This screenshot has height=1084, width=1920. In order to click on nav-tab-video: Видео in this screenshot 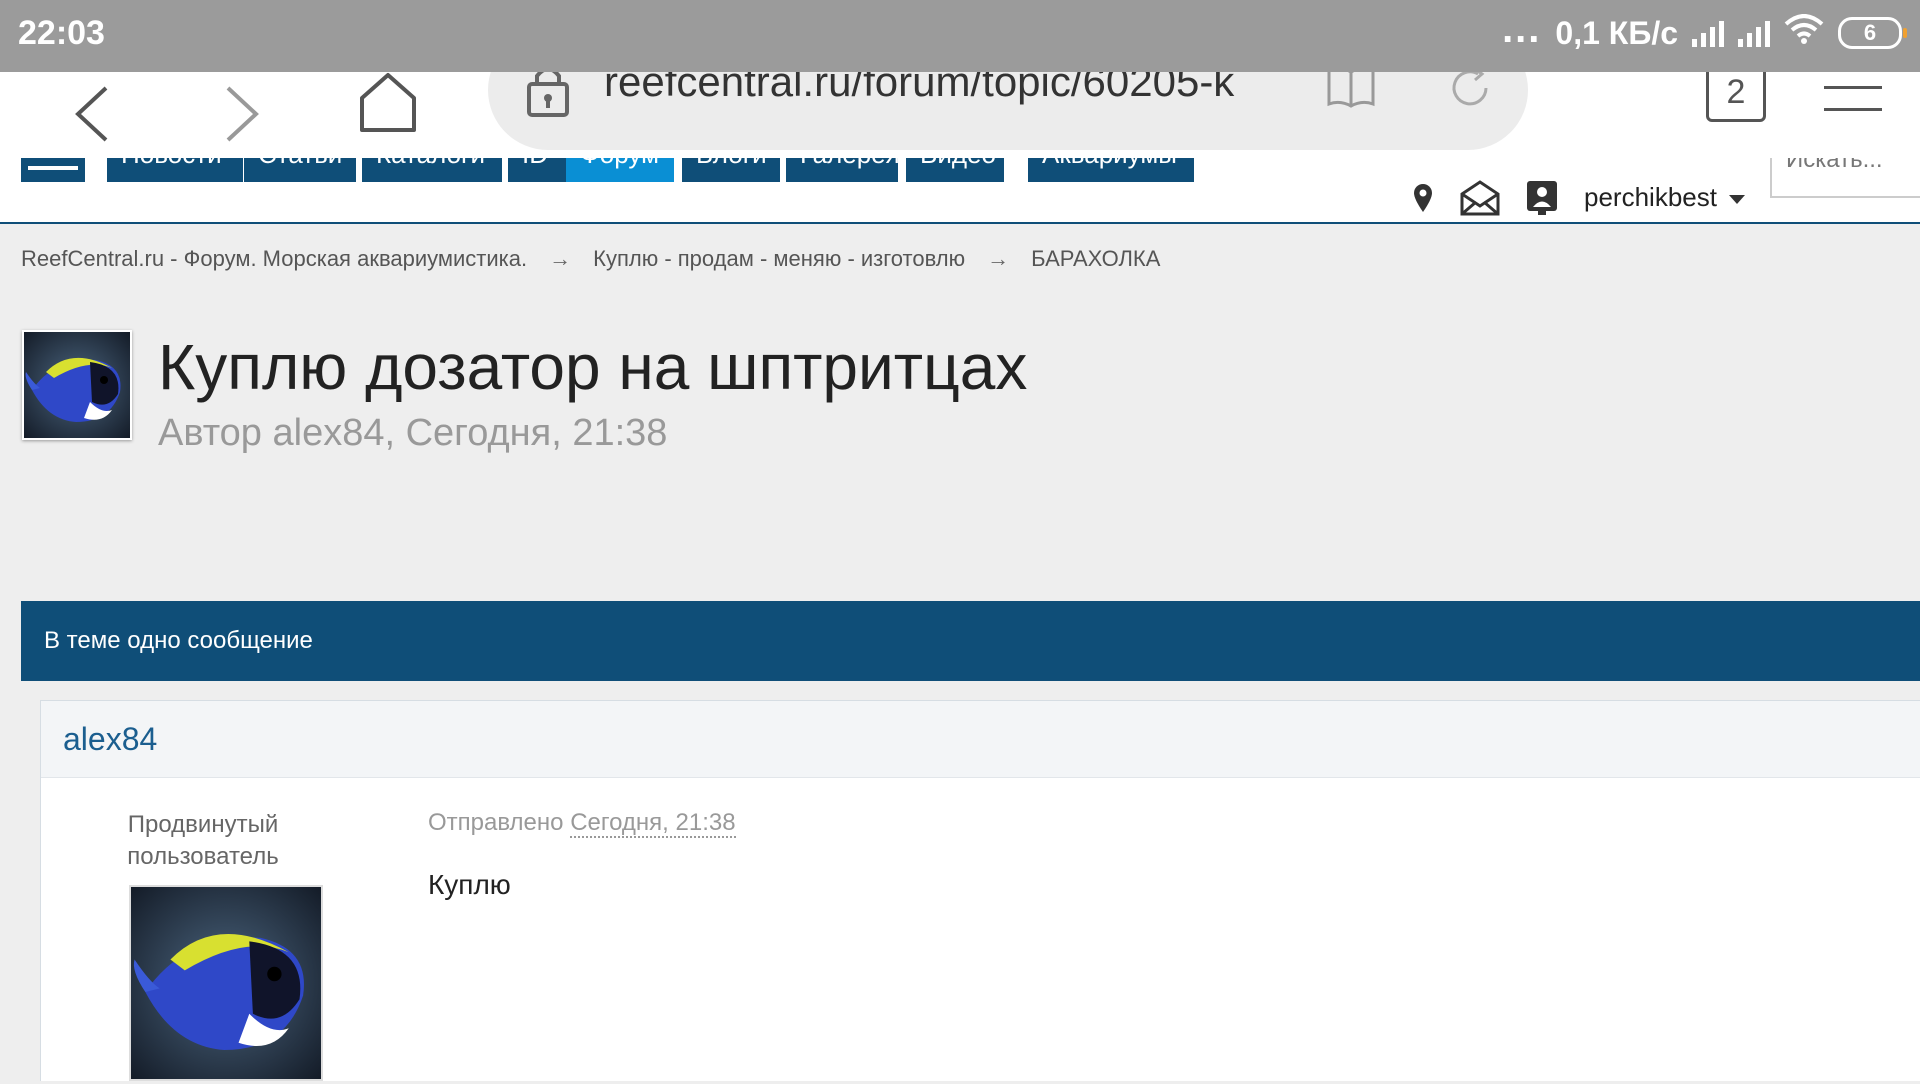, I will do `click(955, 170)`.